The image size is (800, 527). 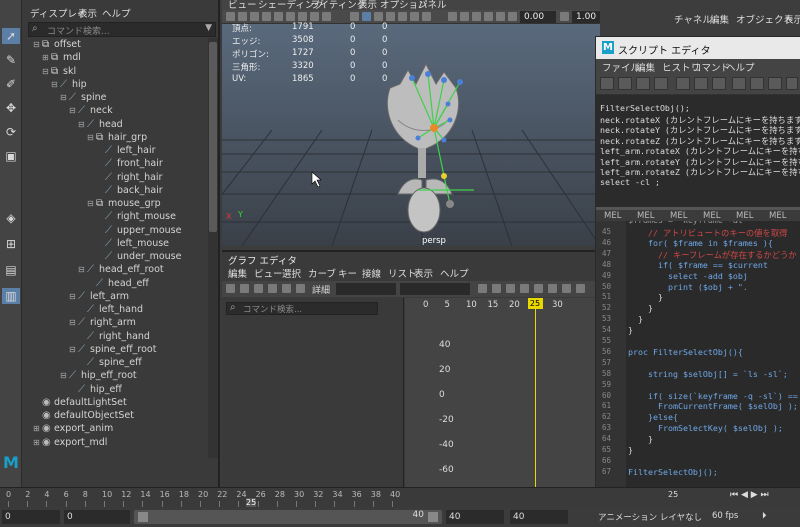 I want to click on outliner-item-hip-eff: ⟋ hip_eff, so click(x=95, y=389).